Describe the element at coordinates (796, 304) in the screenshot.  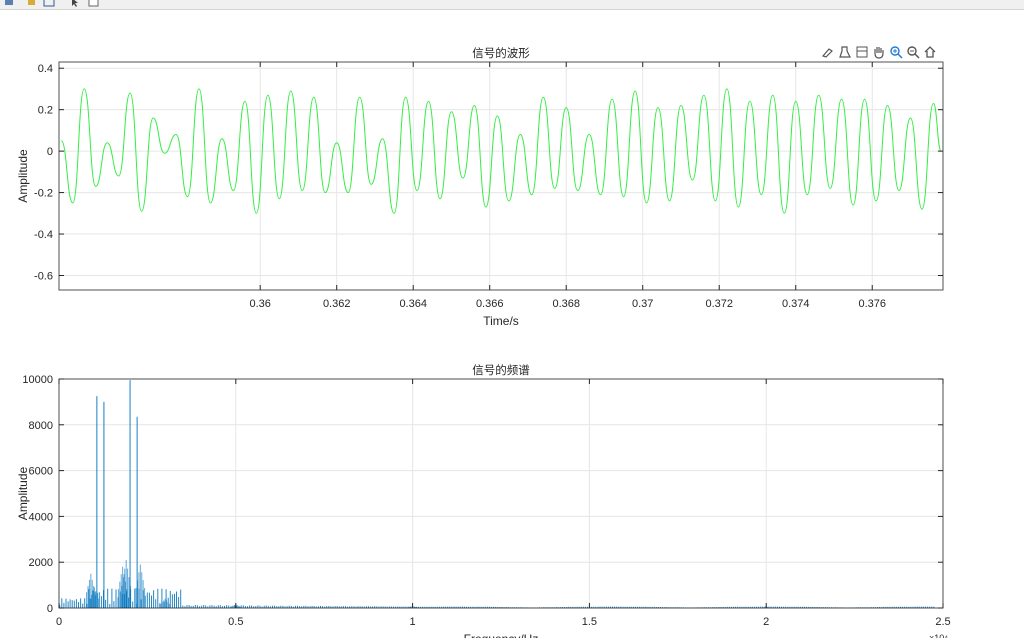
I see `x-tick-label: 0.374` at that location.